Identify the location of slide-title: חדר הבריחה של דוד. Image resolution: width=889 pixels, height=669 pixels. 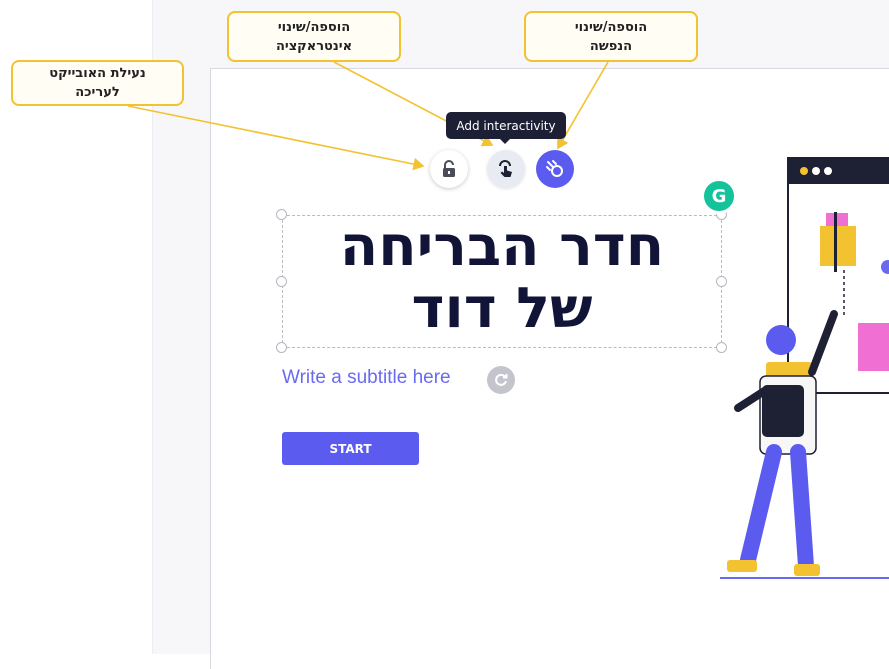
(502, 282).